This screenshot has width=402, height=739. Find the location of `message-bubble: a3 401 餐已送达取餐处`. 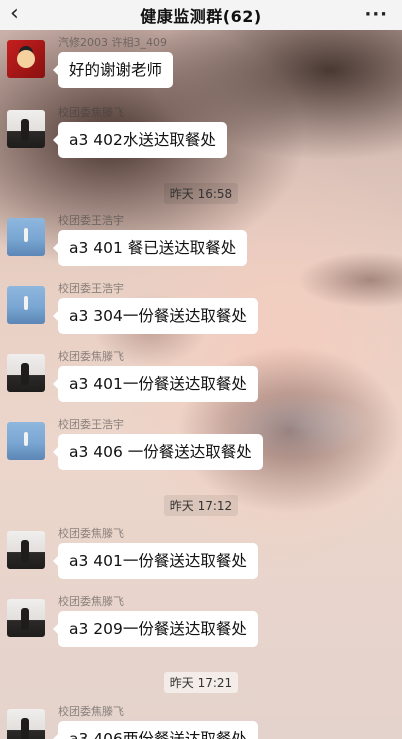

message-bubble: a3 401 餐已送达取餐处 is located at coordinates (150, 248).